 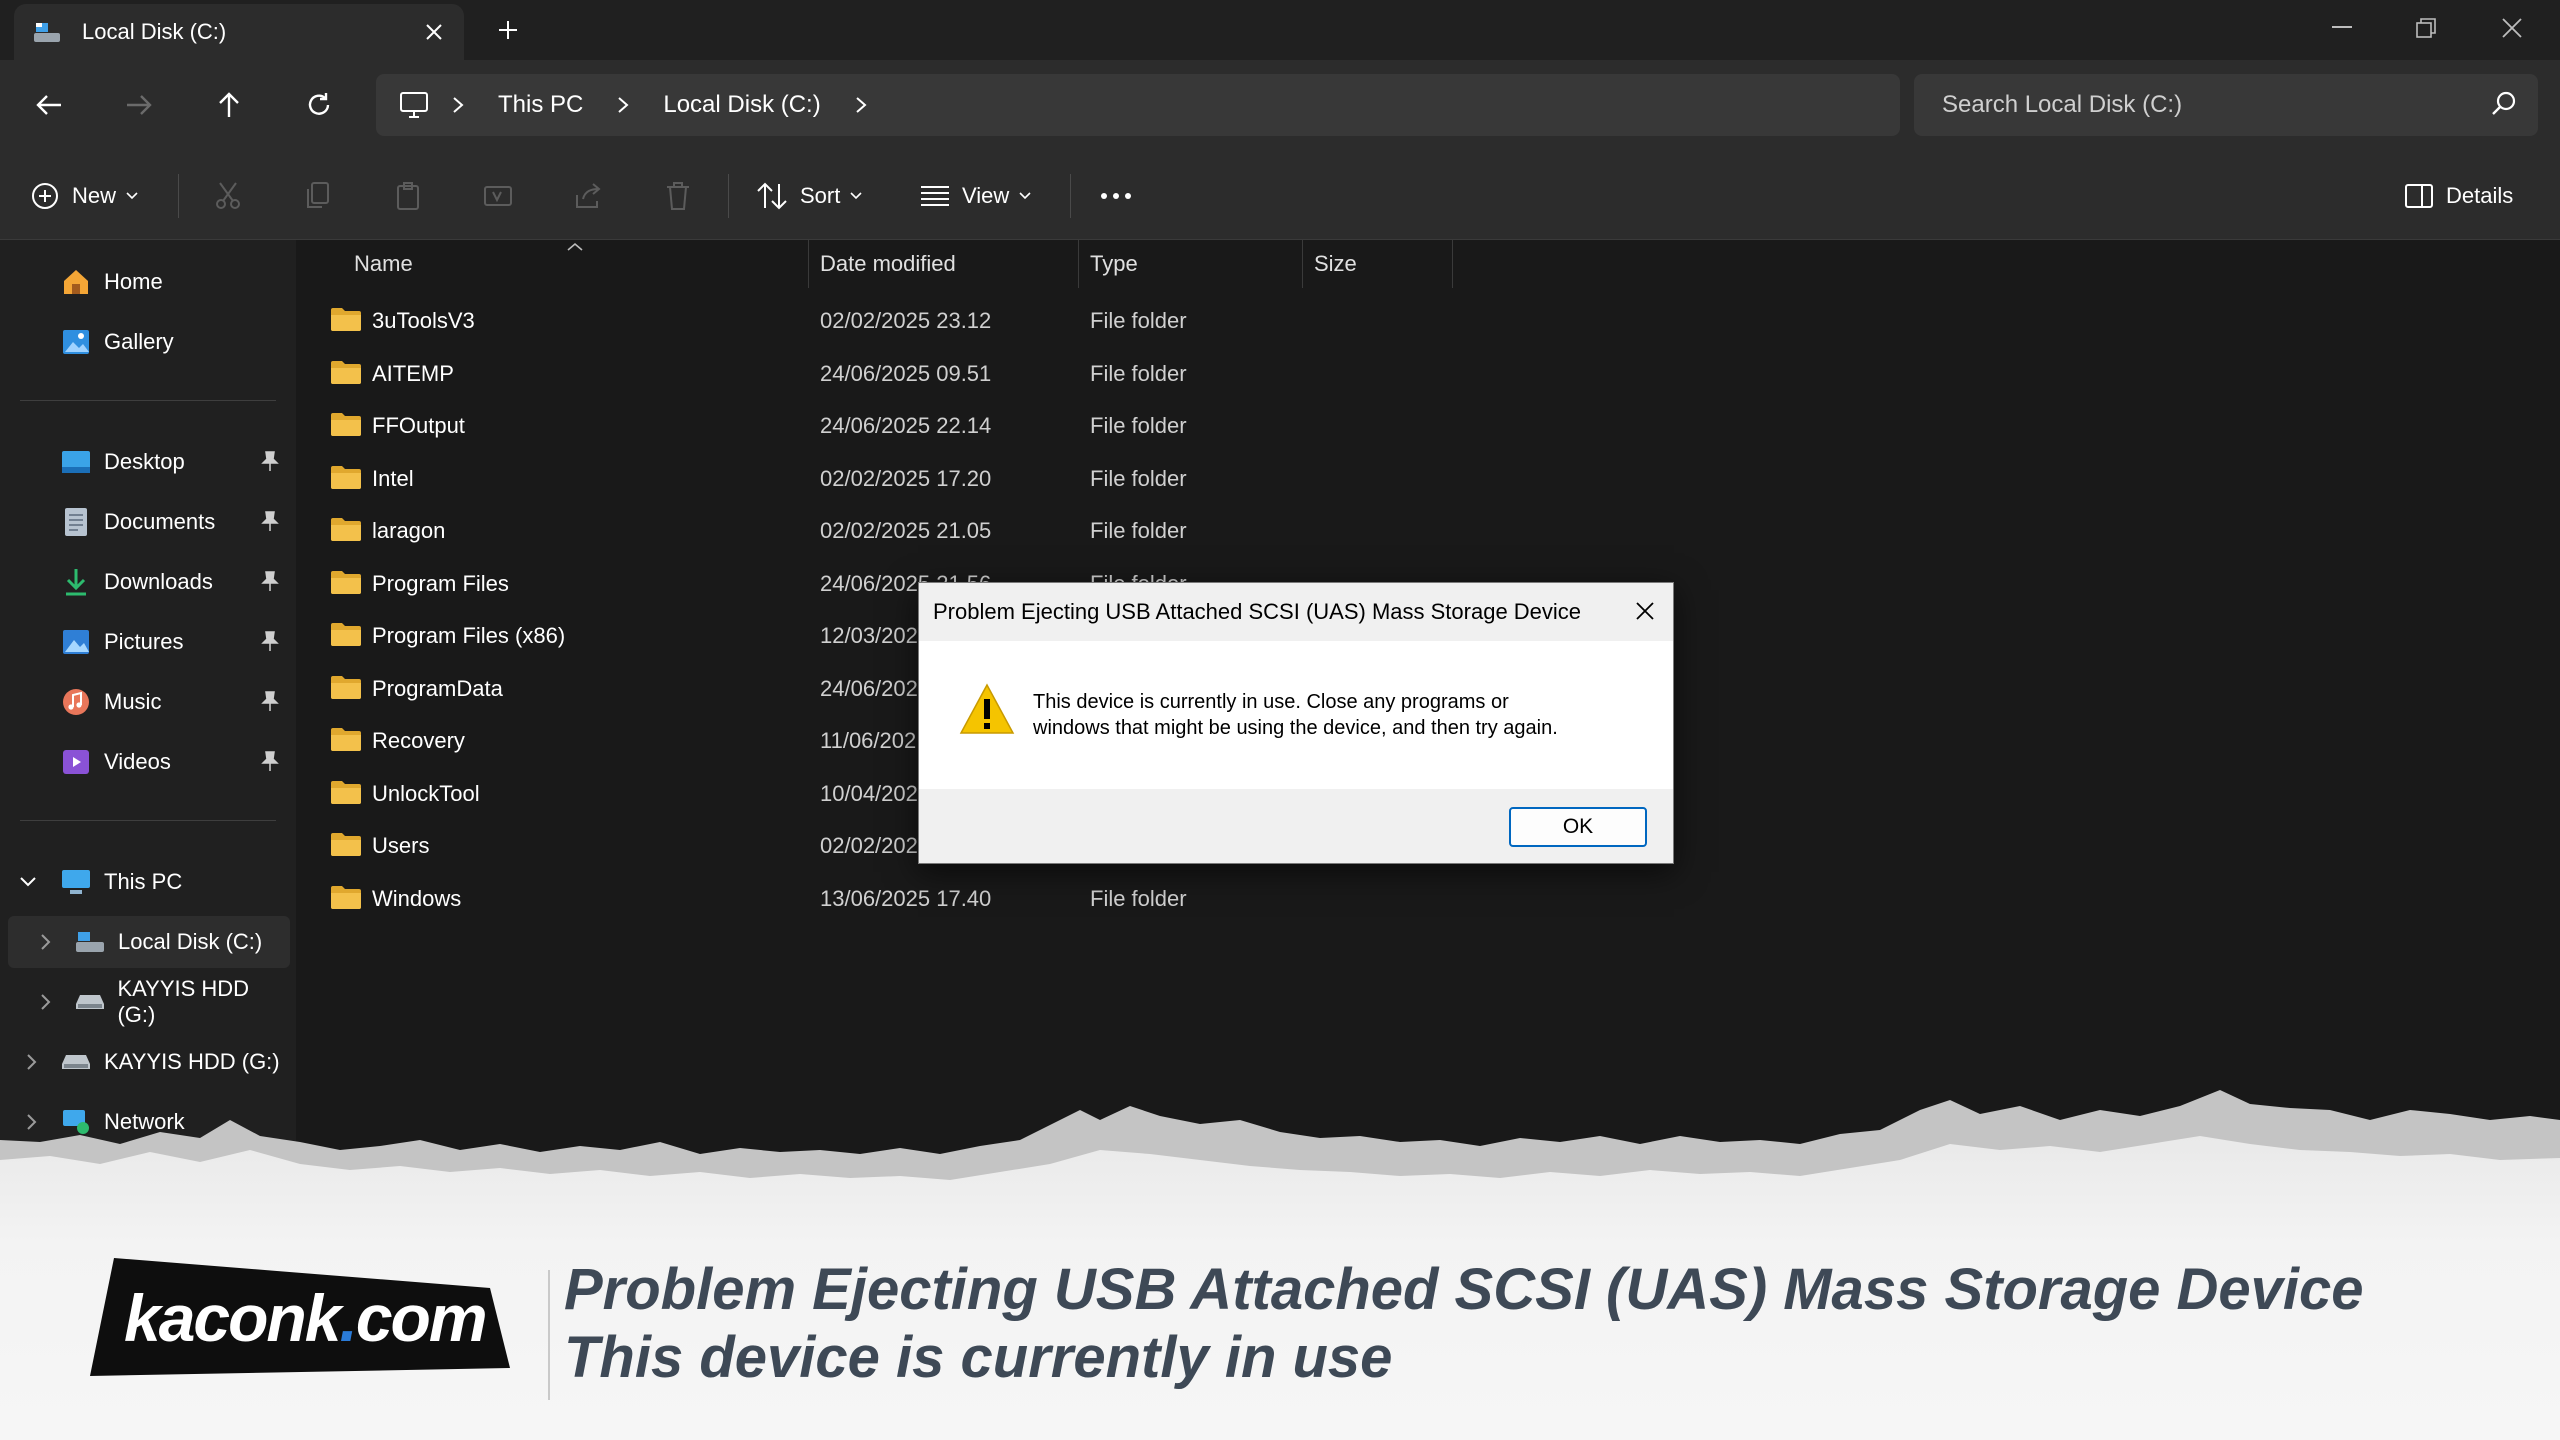 What do you see at coordinates (414, 105) in the screenshot?
I see `monitor-icon` at bounding box center [414, 105].